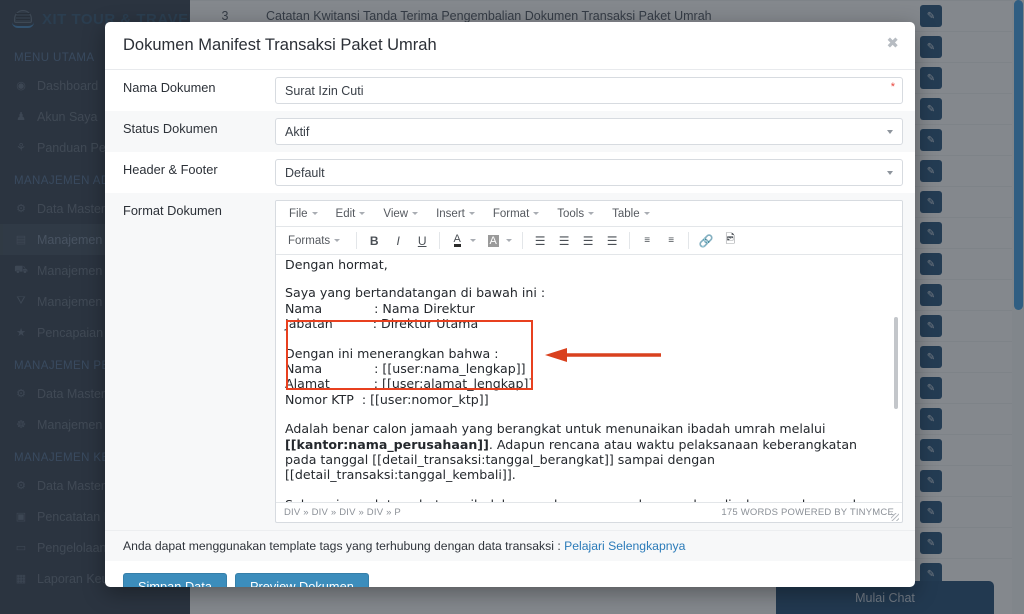 The height and width of the screenshot is (614, 1024). I want to click on editor-menu-insert: Insert, so click(455, 214).